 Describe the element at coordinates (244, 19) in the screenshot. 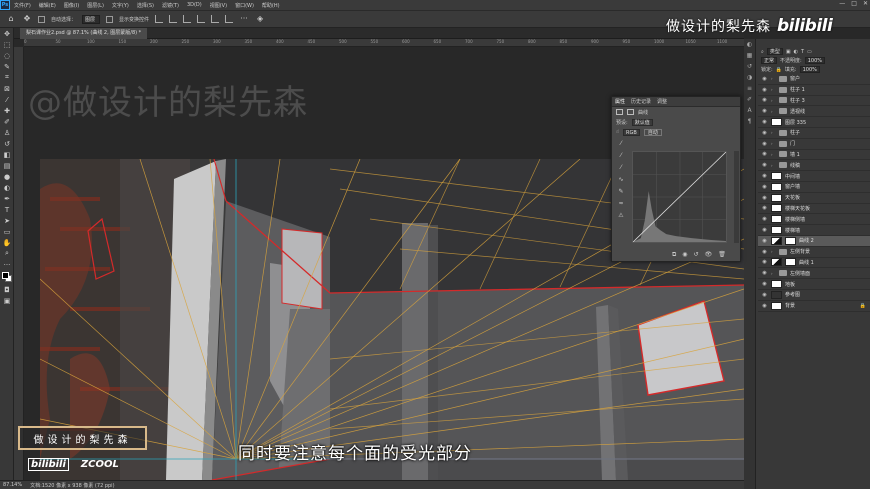

I see `more-icon: ···` at that location.